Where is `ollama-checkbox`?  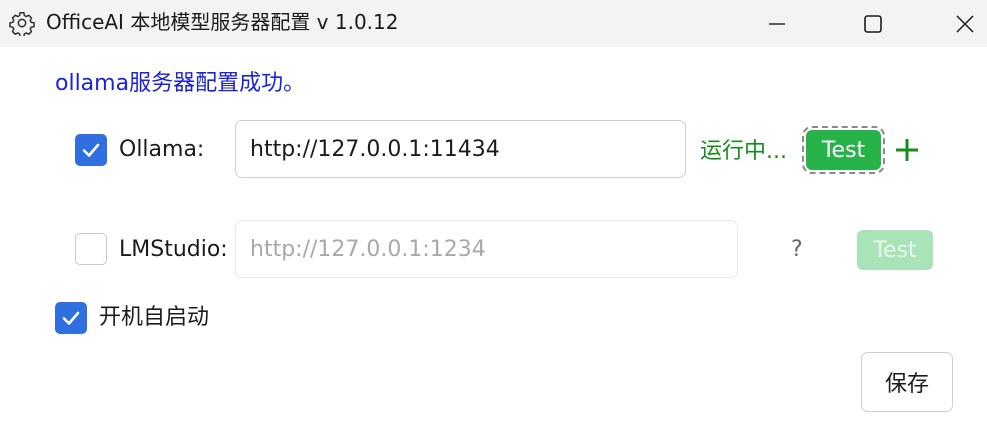 ollama-checkbox is located at coordinates (91, 150).